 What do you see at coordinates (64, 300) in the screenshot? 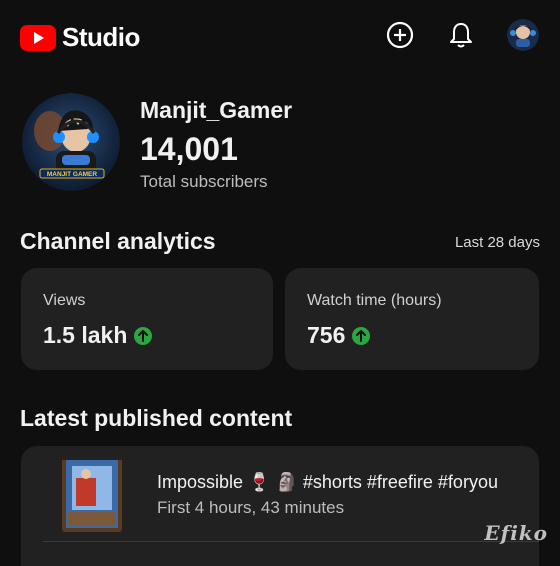
I see `views-label: Views` at bounding box center [64, 300].